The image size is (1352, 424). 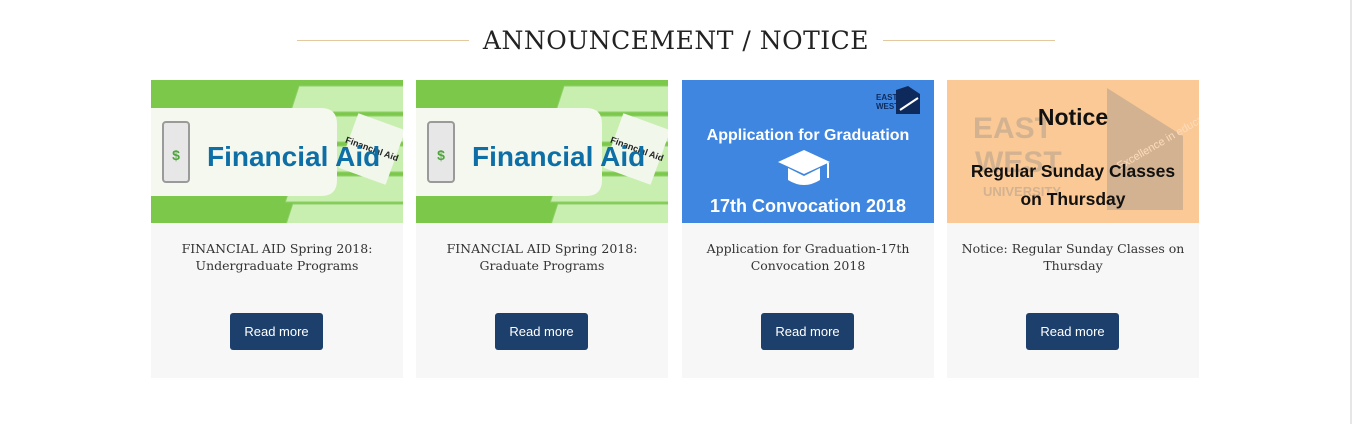 I want to click on section-title: ANNOUNCEMENT / NOTICE, so click(x=676, y=40).